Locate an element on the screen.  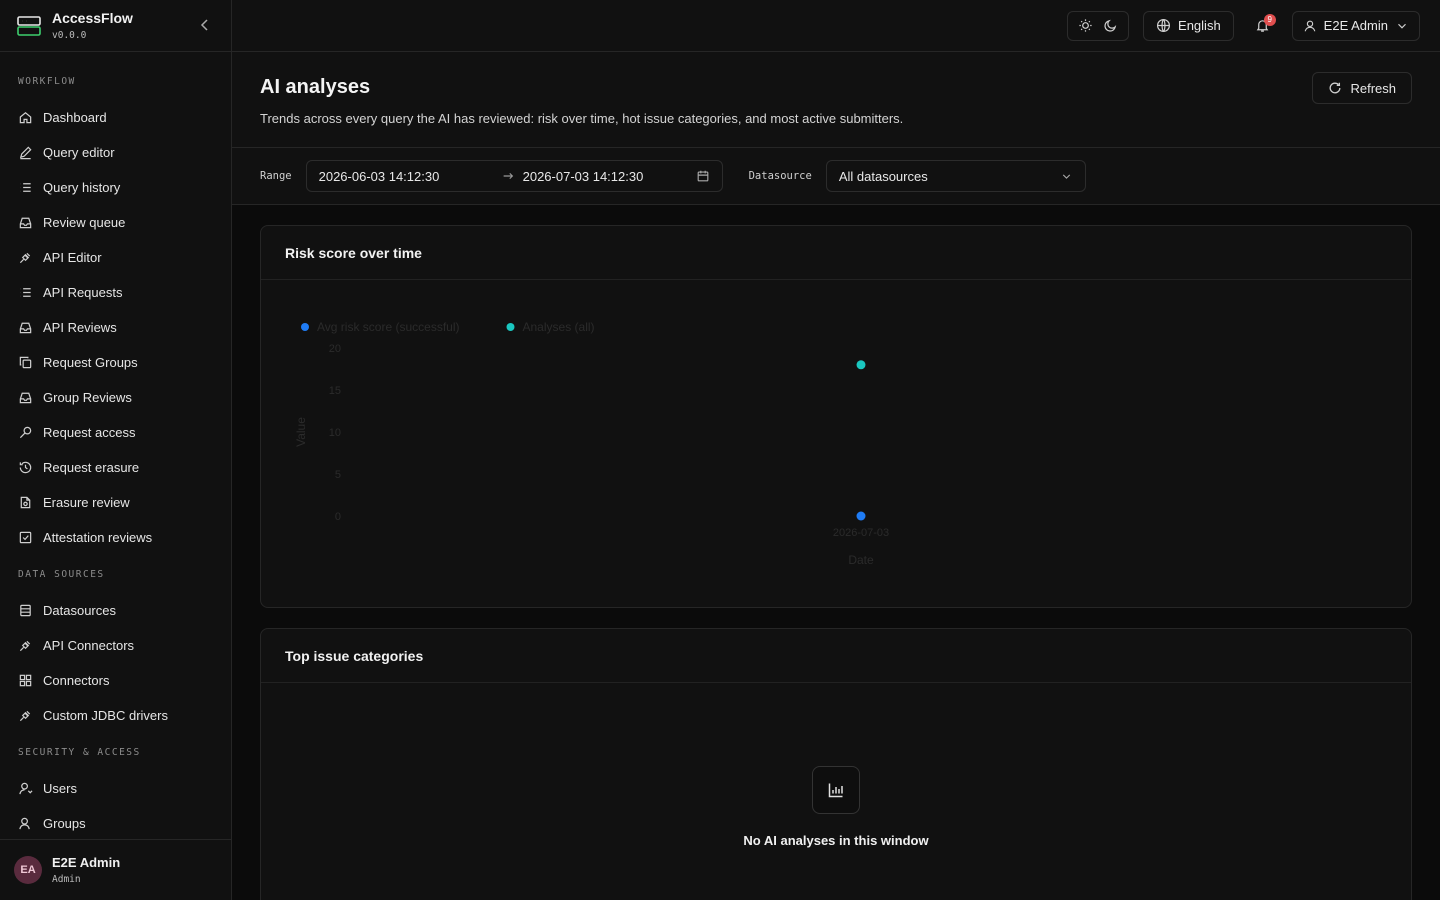
pencil-icon is located at coordinates (25, 153).